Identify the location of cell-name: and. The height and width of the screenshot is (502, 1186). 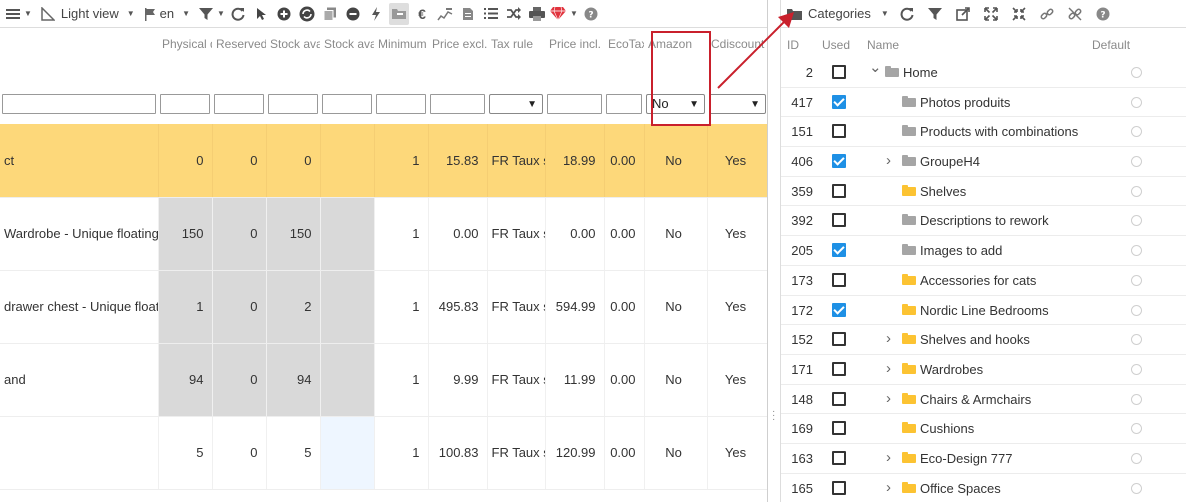
(79, 380).